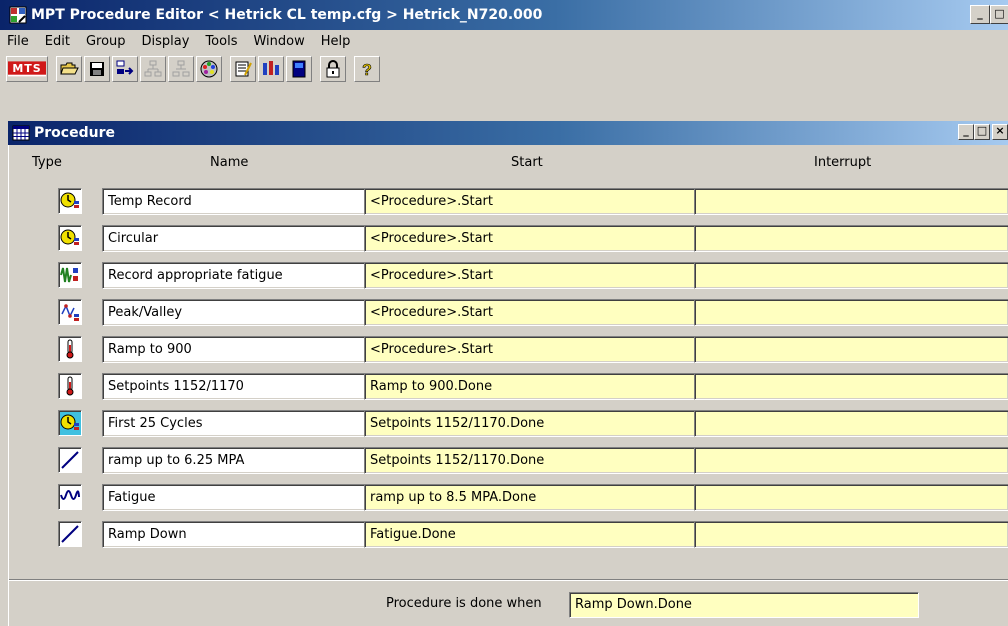 Image resolution: width=1008 pixels, height=626 pixels. I want to click on edit-list-button, so click(243, 69).